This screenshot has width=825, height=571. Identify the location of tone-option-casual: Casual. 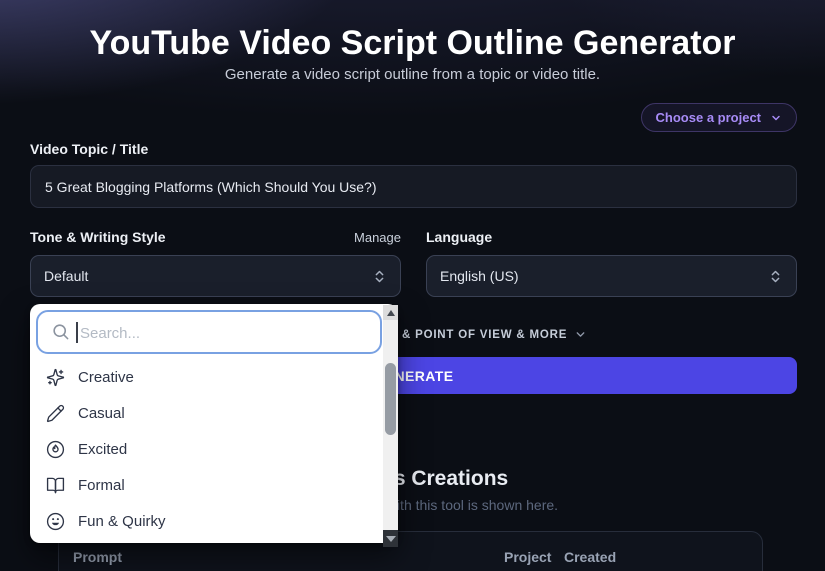
(206, 413).